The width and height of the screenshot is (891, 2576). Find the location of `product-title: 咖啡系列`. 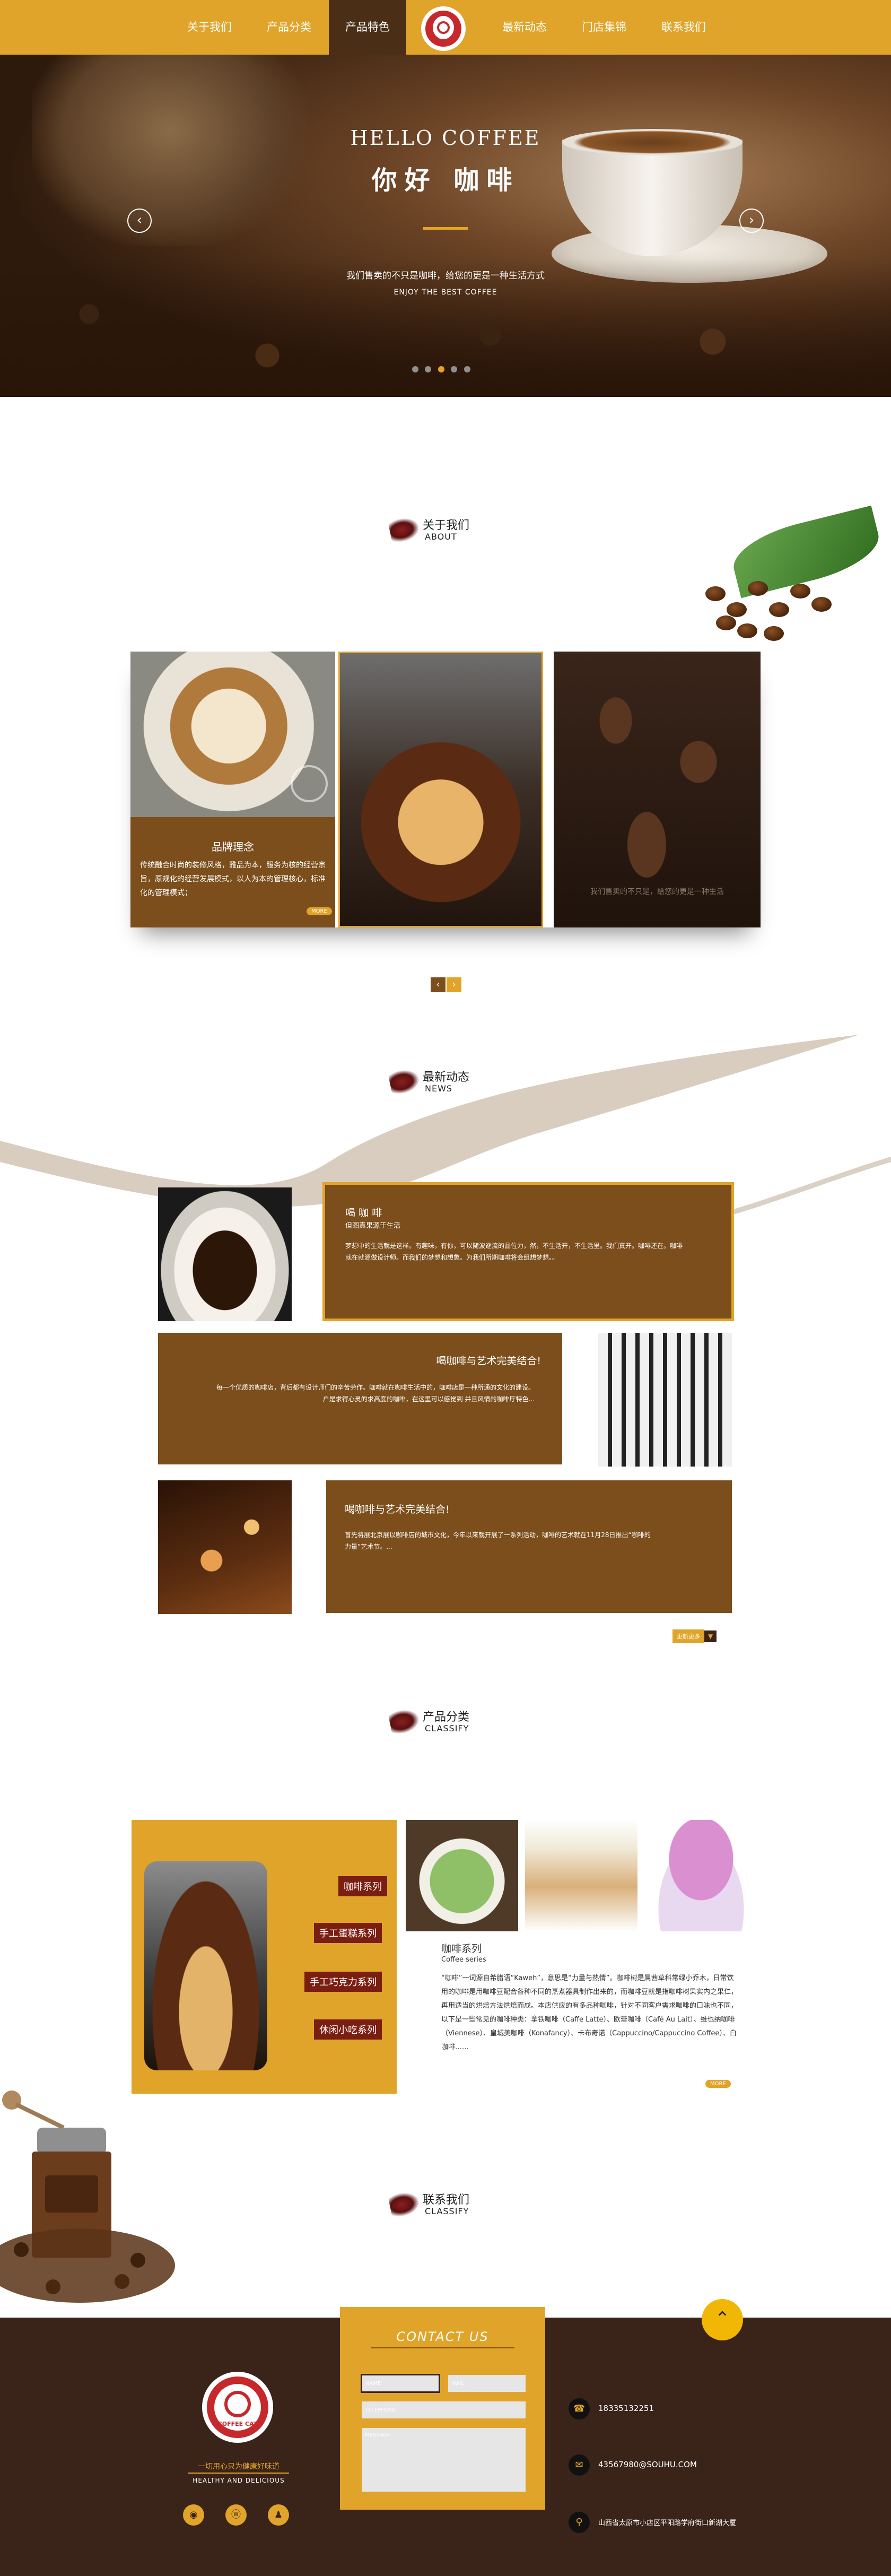

product-title: 咖啡系列 is located at coordinates (462, 1949).